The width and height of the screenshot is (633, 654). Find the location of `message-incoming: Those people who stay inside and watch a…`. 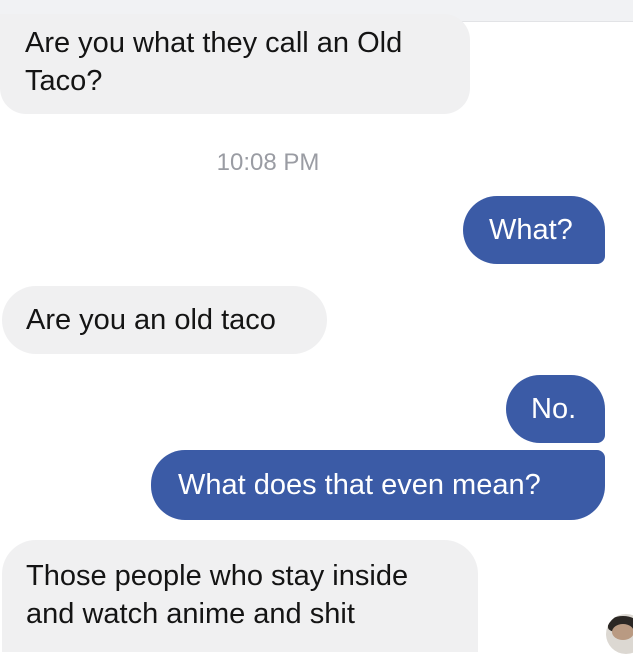

message-incoming: Those people who stay inside and watch a… is located at coordinates (240, 596).